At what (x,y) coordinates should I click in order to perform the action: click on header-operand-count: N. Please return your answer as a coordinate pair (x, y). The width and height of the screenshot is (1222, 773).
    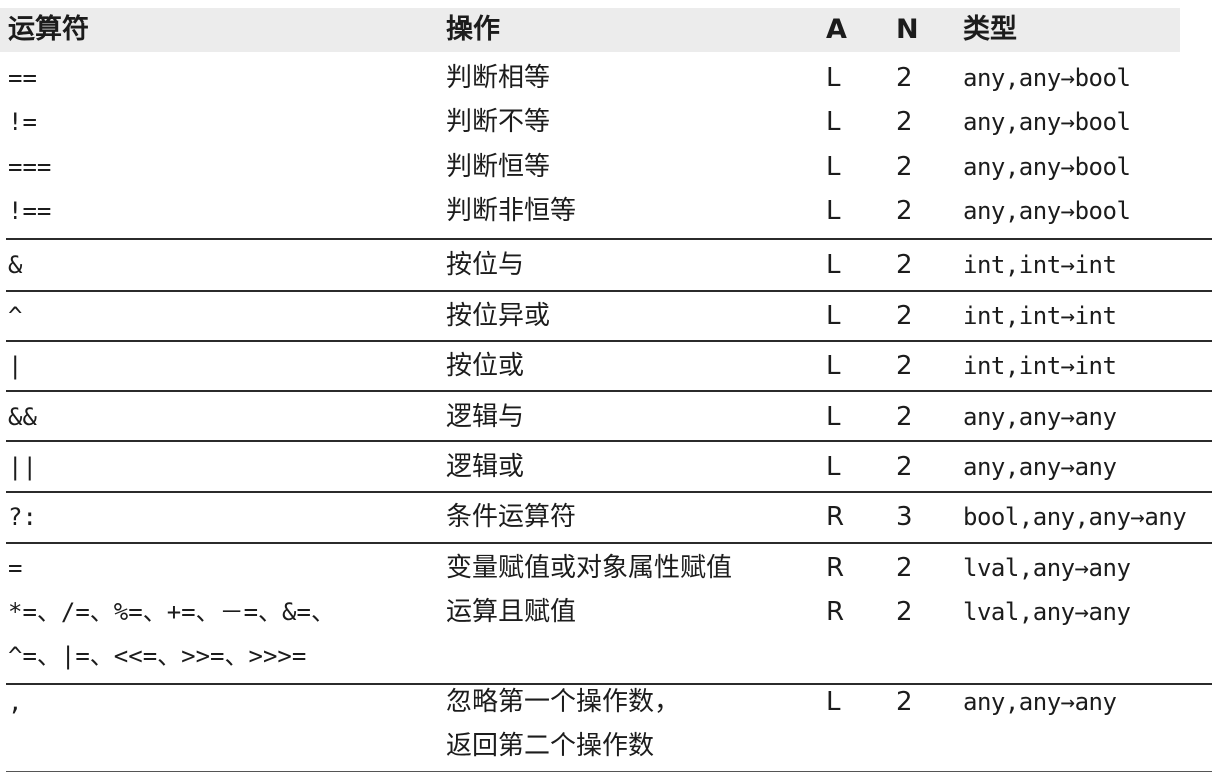
    Looking at the image, I should click on (907, 29).